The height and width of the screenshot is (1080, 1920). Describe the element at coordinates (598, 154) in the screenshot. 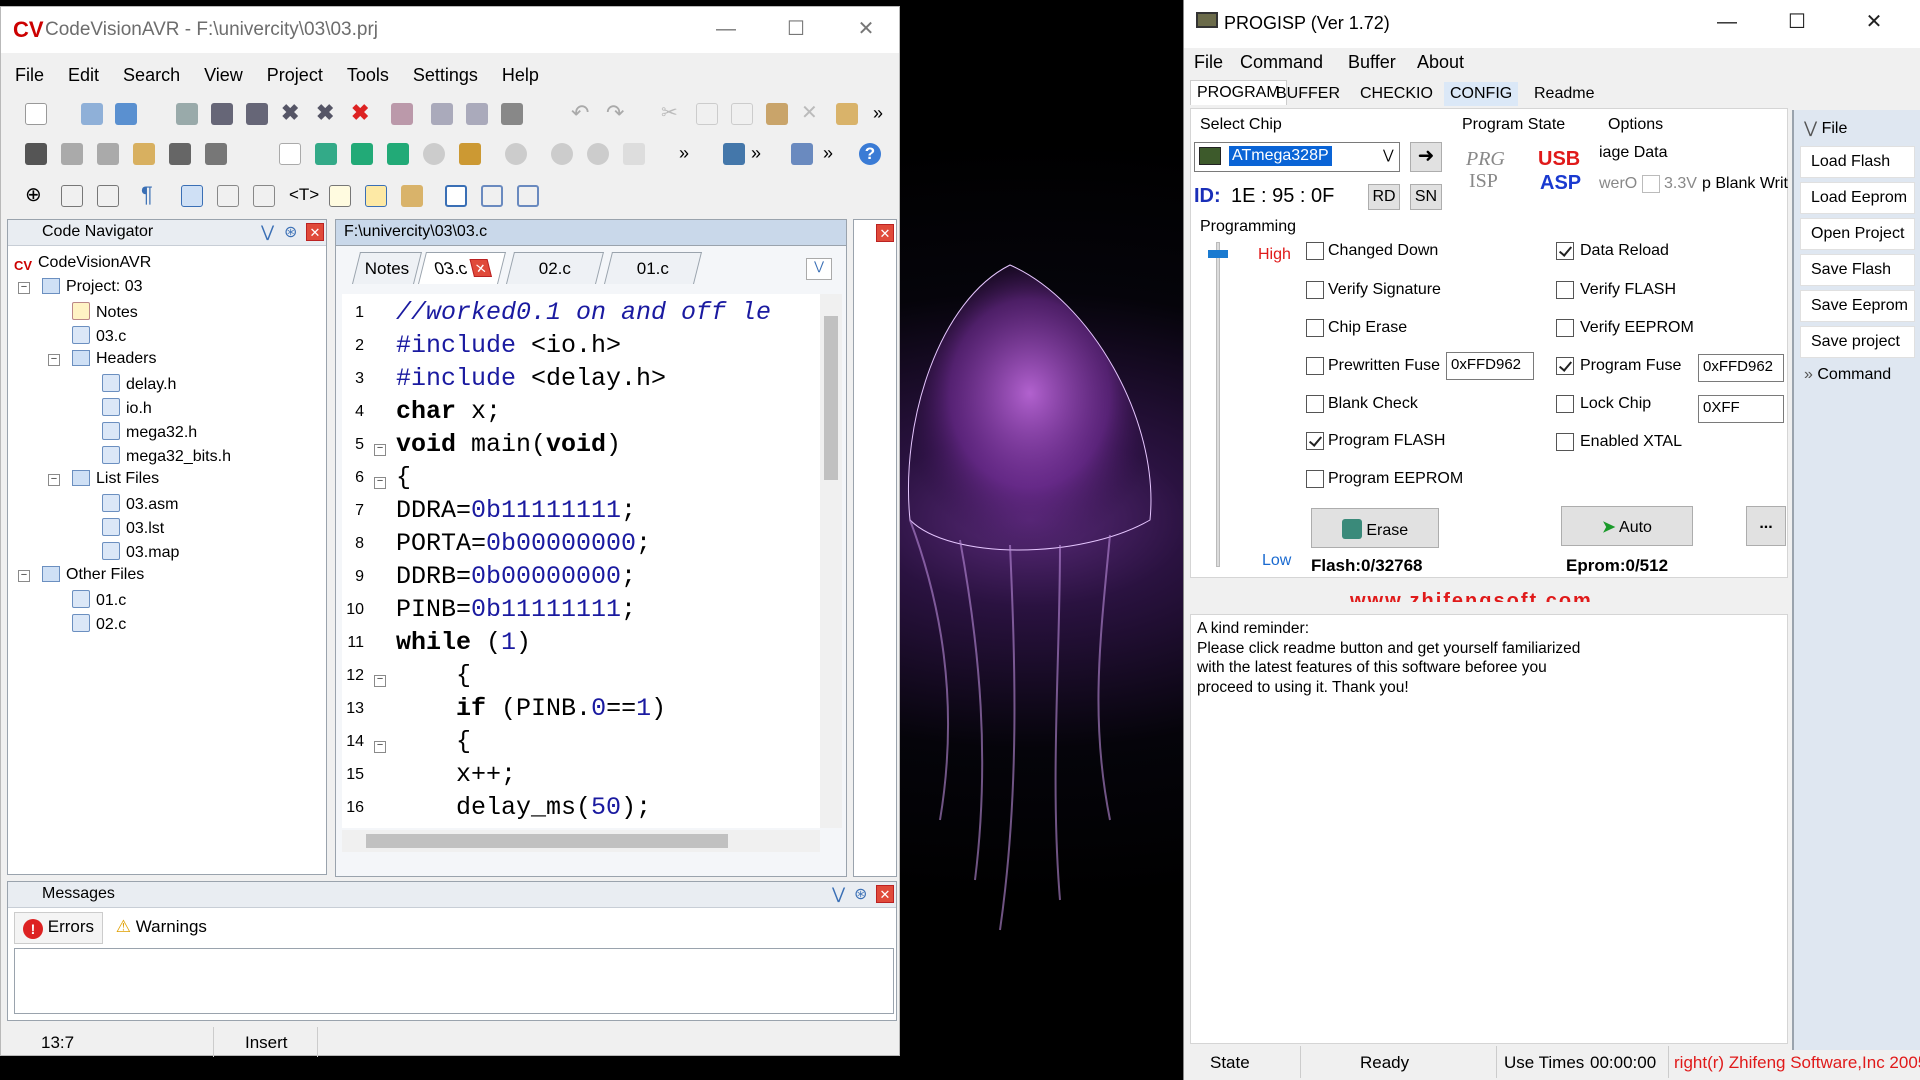

I see `debug-step-icon` at that location.